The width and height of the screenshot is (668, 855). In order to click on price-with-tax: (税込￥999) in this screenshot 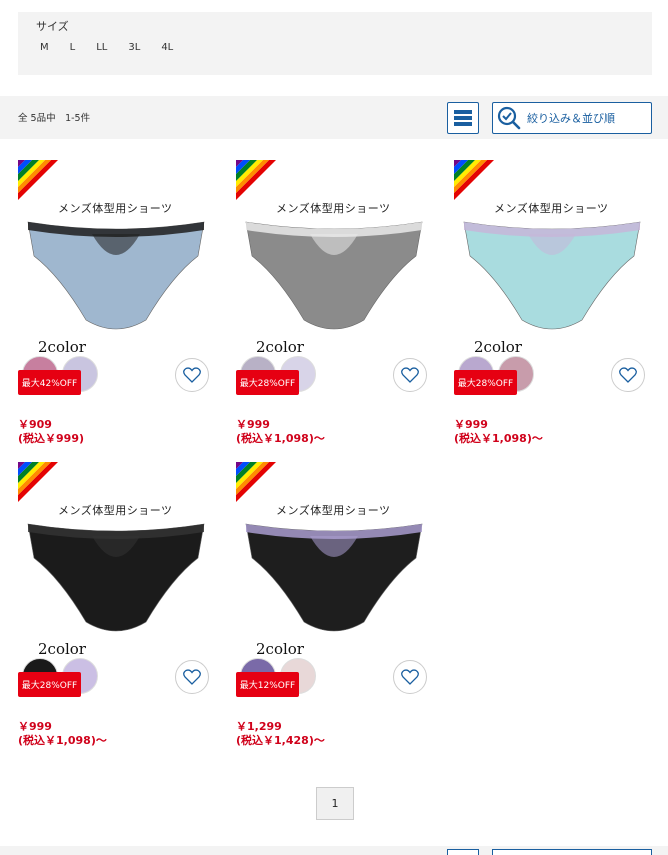, I will do `click(51, 438)`.